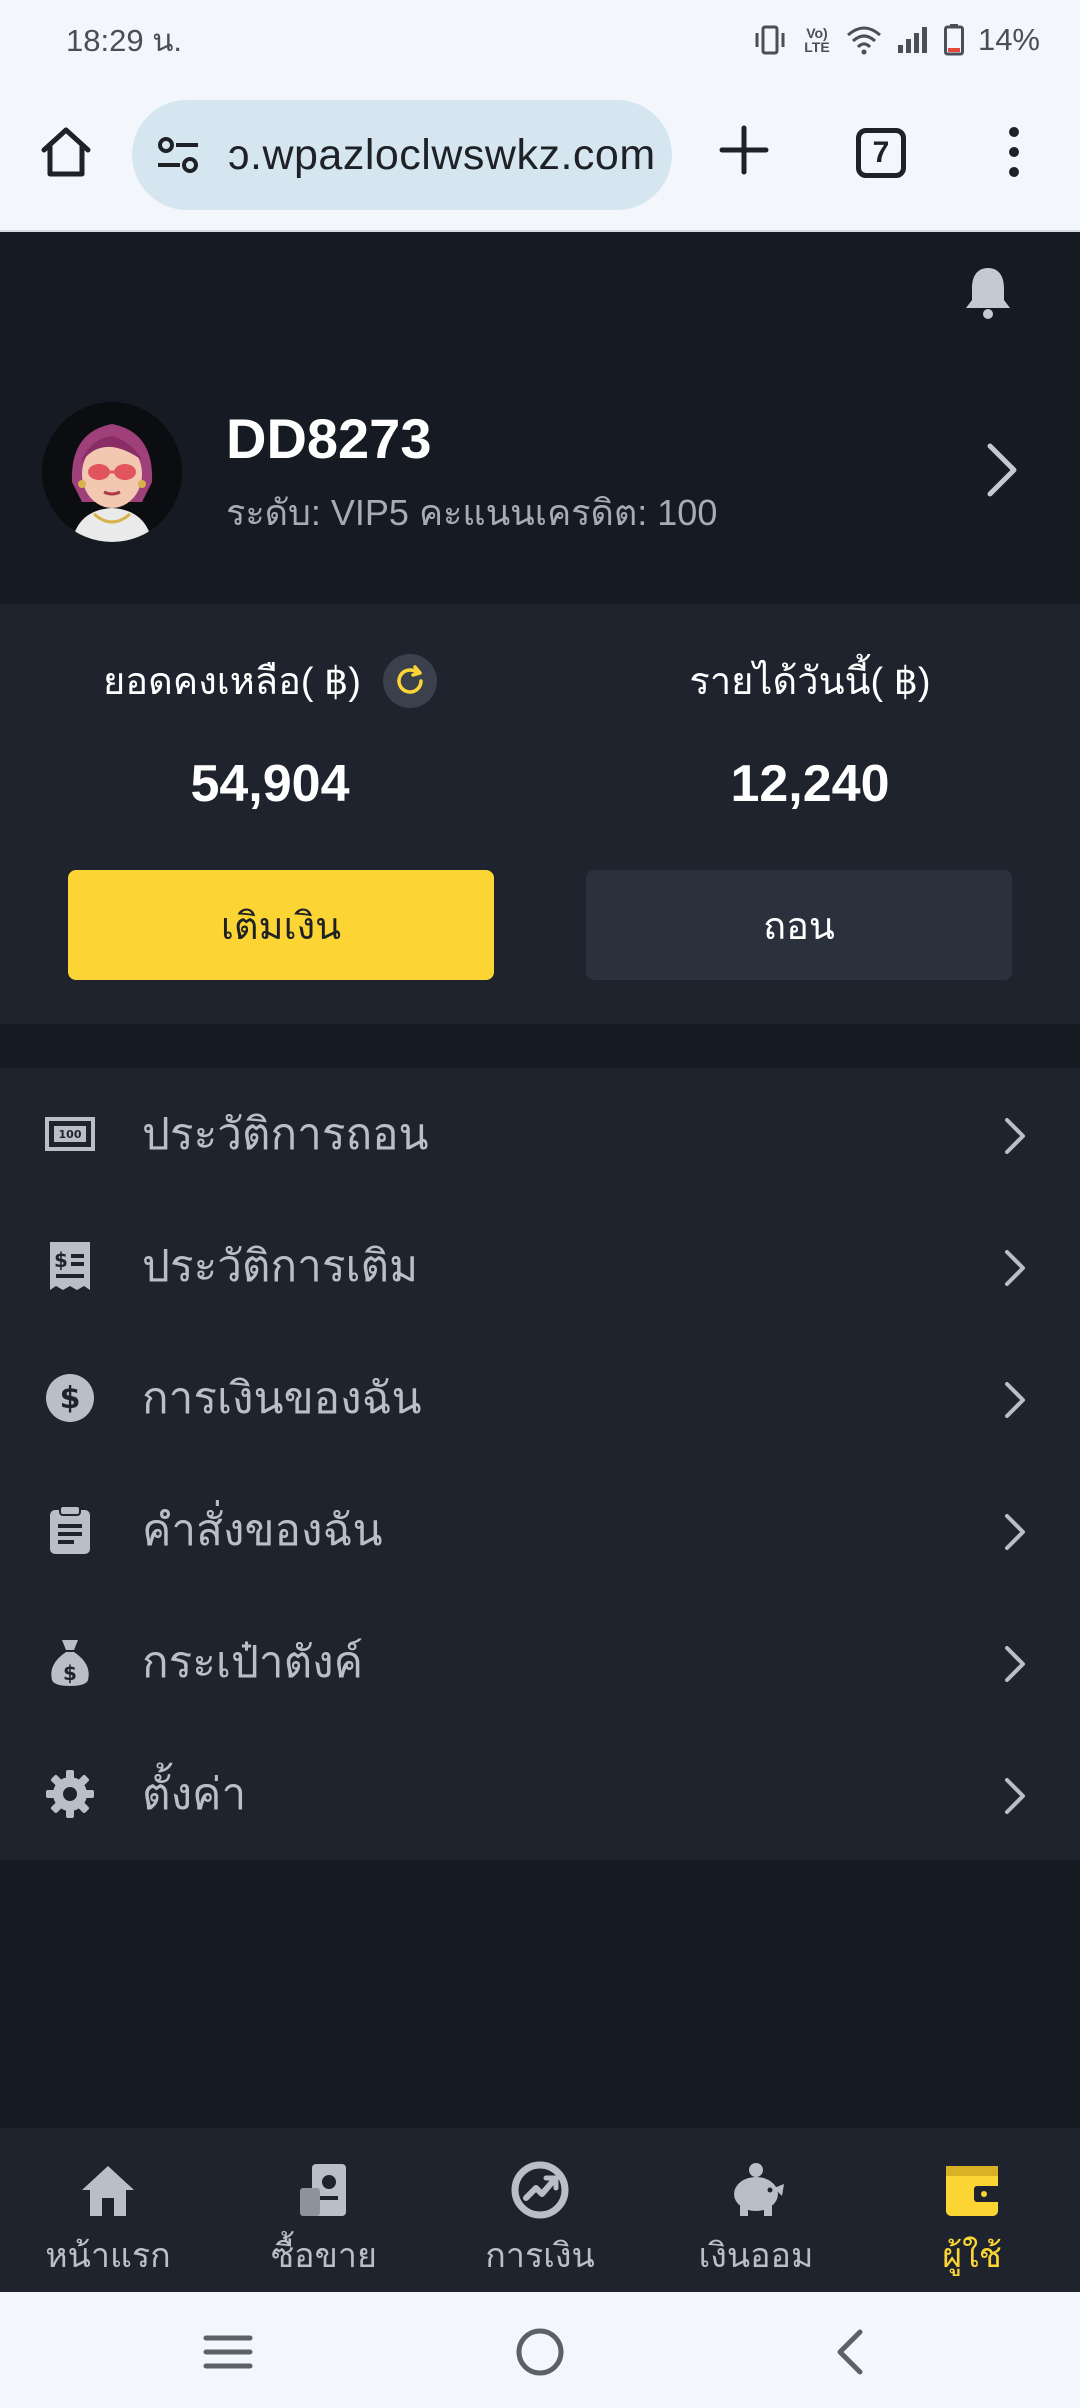  Describe the element at coordinates (1014, 152) in the screenshot. I see `more-options-icon` at that location.